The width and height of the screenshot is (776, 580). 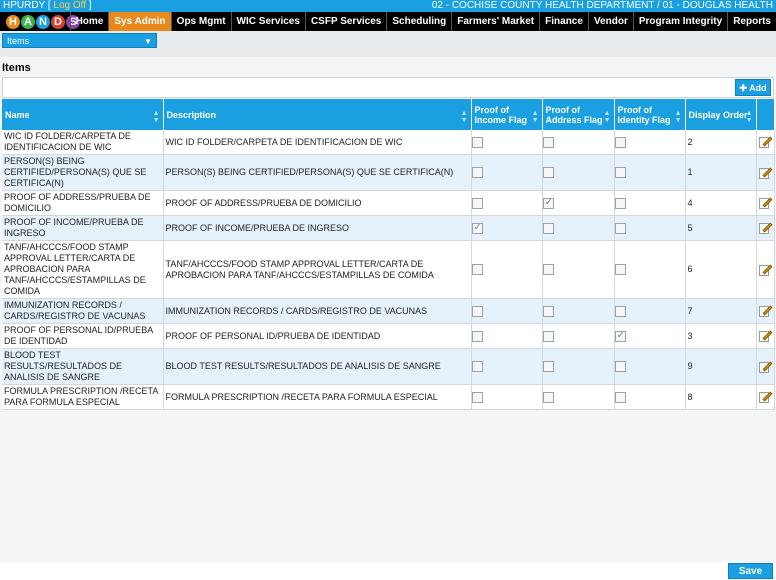 What do you see at coordinates (83, 114) in the screenshot?
I see `column-header-name: Name ▲ ▼` at bounding box center [83, 114].